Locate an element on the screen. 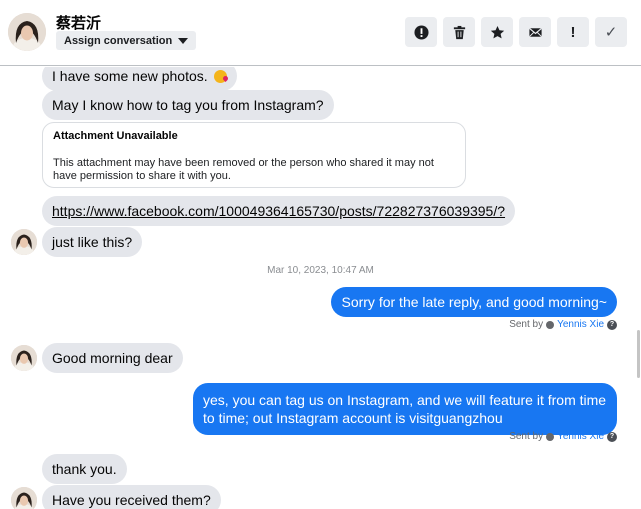 The image size is (641, 509). exclamation-icon: ! is located at coordinates (573, 32).